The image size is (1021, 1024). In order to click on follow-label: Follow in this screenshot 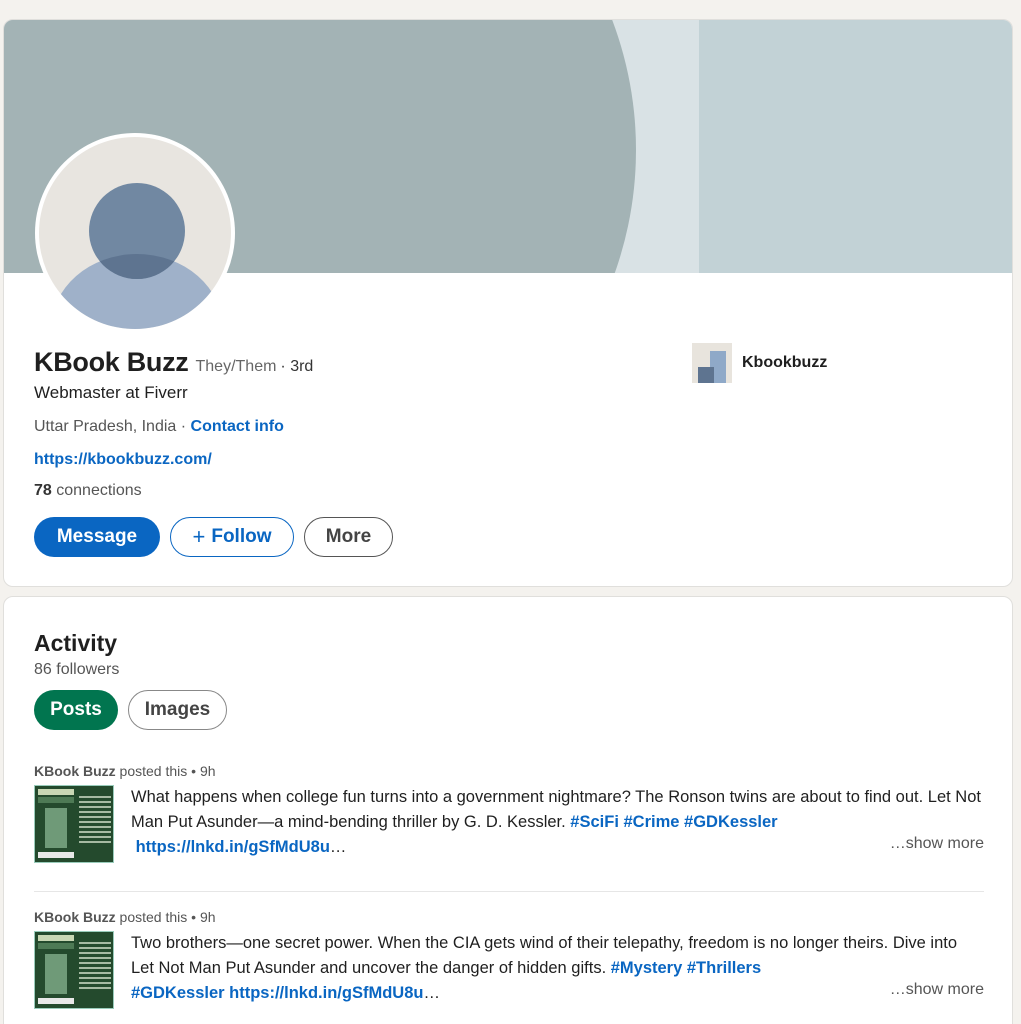, I will do `click(241, 536)`.